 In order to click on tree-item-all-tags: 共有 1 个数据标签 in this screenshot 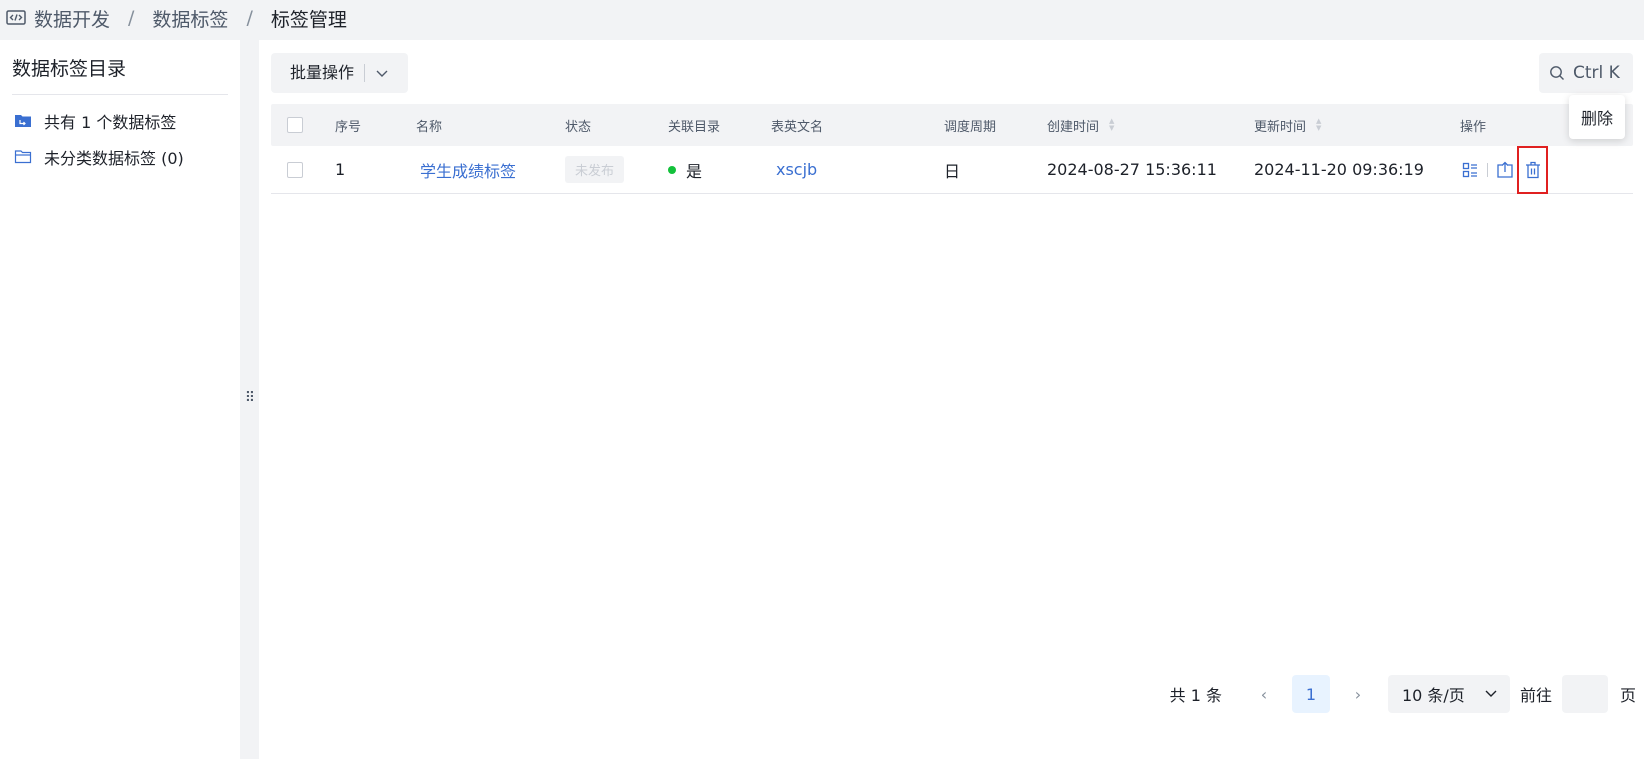, I will do `click(95, 121)`.